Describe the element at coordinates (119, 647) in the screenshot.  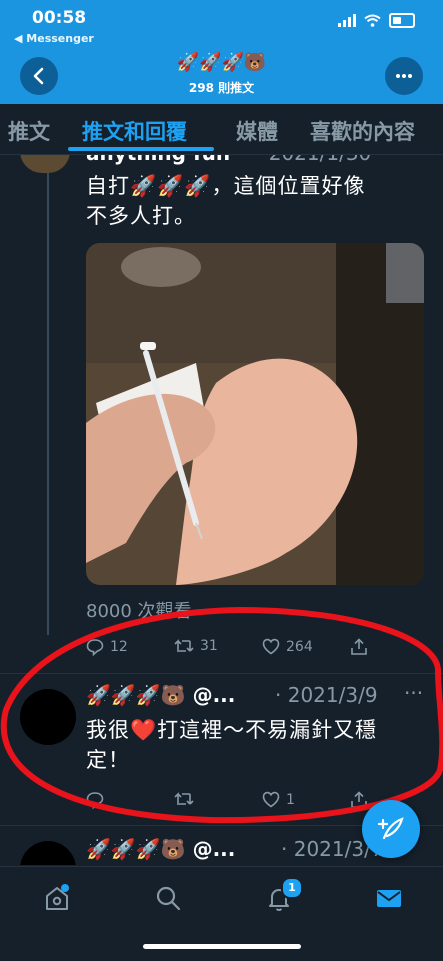
I see `reply-count: 12` at that location.